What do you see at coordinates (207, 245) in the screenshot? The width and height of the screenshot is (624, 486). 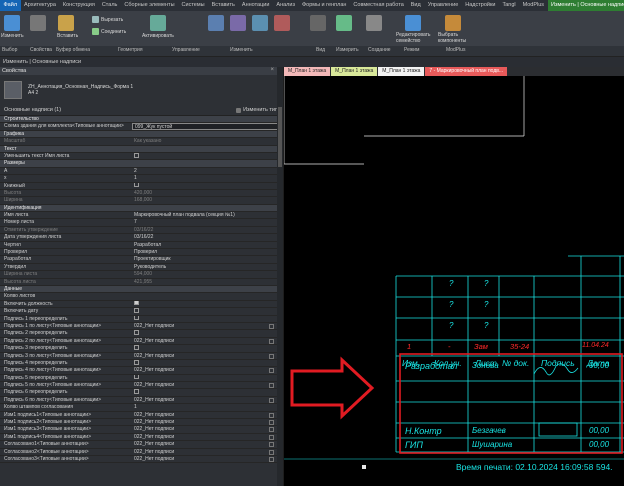 I see `property-value: Разработал` at bounding box center [207, 245].